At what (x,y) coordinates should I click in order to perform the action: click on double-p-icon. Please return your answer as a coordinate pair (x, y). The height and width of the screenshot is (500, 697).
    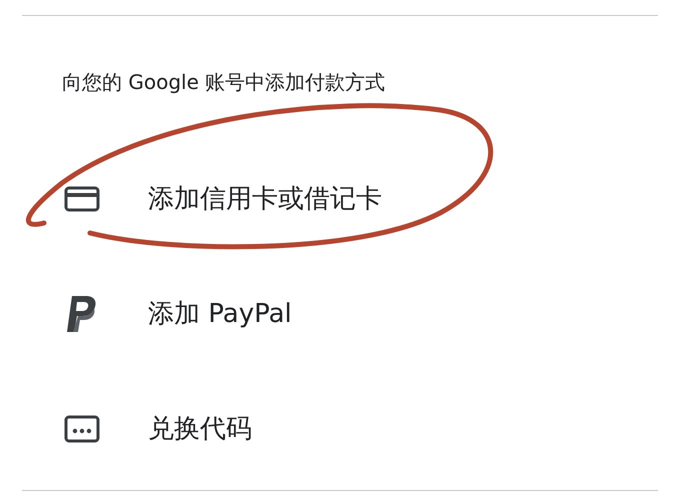
    Looking at the image, I should click on (81, 314).